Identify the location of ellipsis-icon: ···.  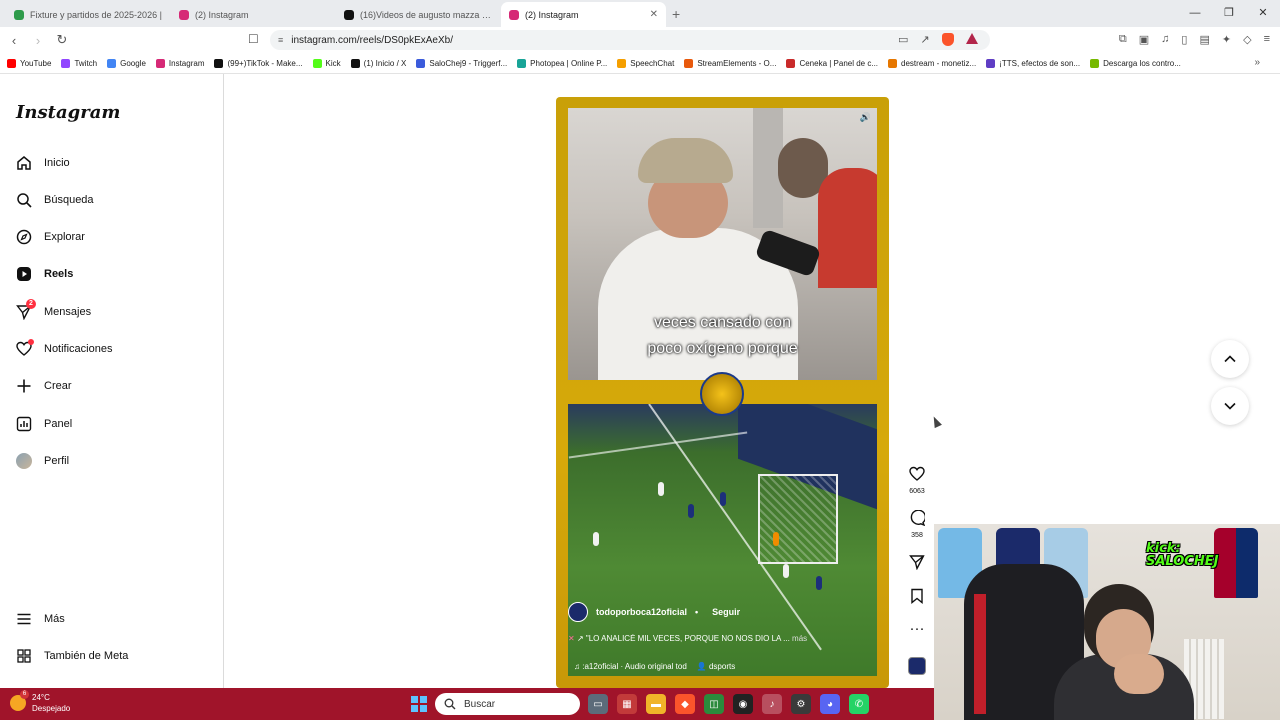
(917, 628).